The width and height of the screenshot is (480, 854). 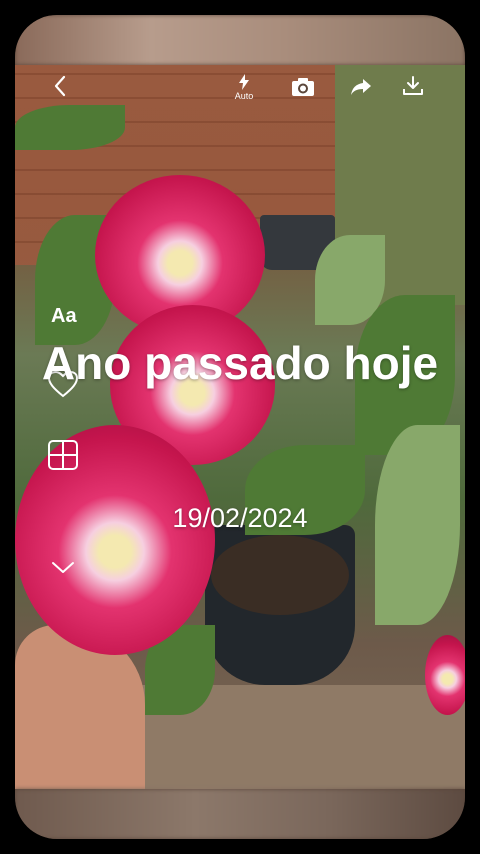 I want to click on download-icon, so click(x=413, y=86).